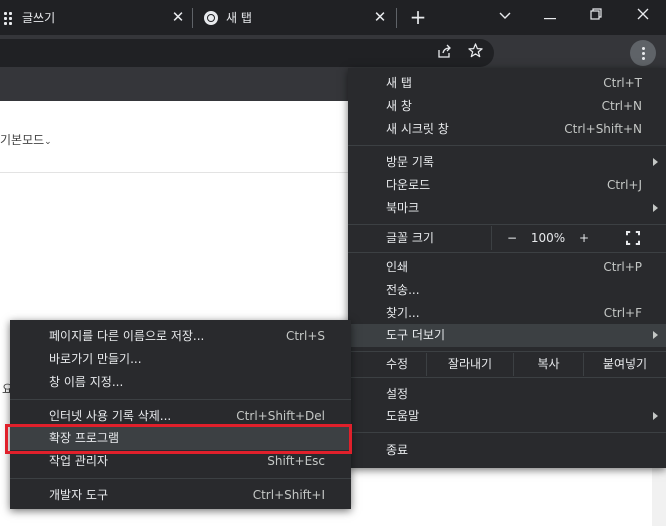 Image resolution: width=666 pixels, height=526 pixels. I want to click on page-scrollbar, so click(659, 497).